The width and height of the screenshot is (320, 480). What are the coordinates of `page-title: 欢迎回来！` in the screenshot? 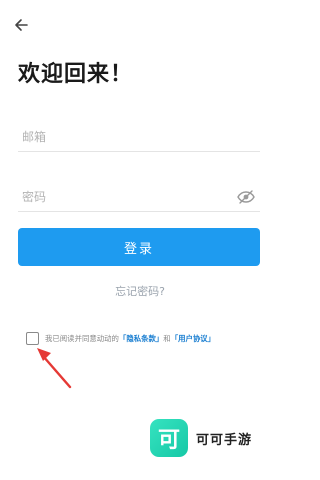 It's located at (76, 74).